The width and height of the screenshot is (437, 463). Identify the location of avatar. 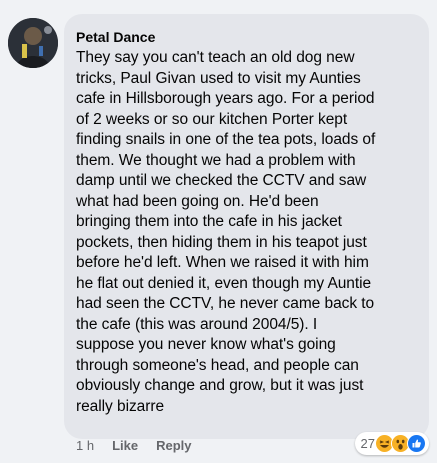
(33, 43).